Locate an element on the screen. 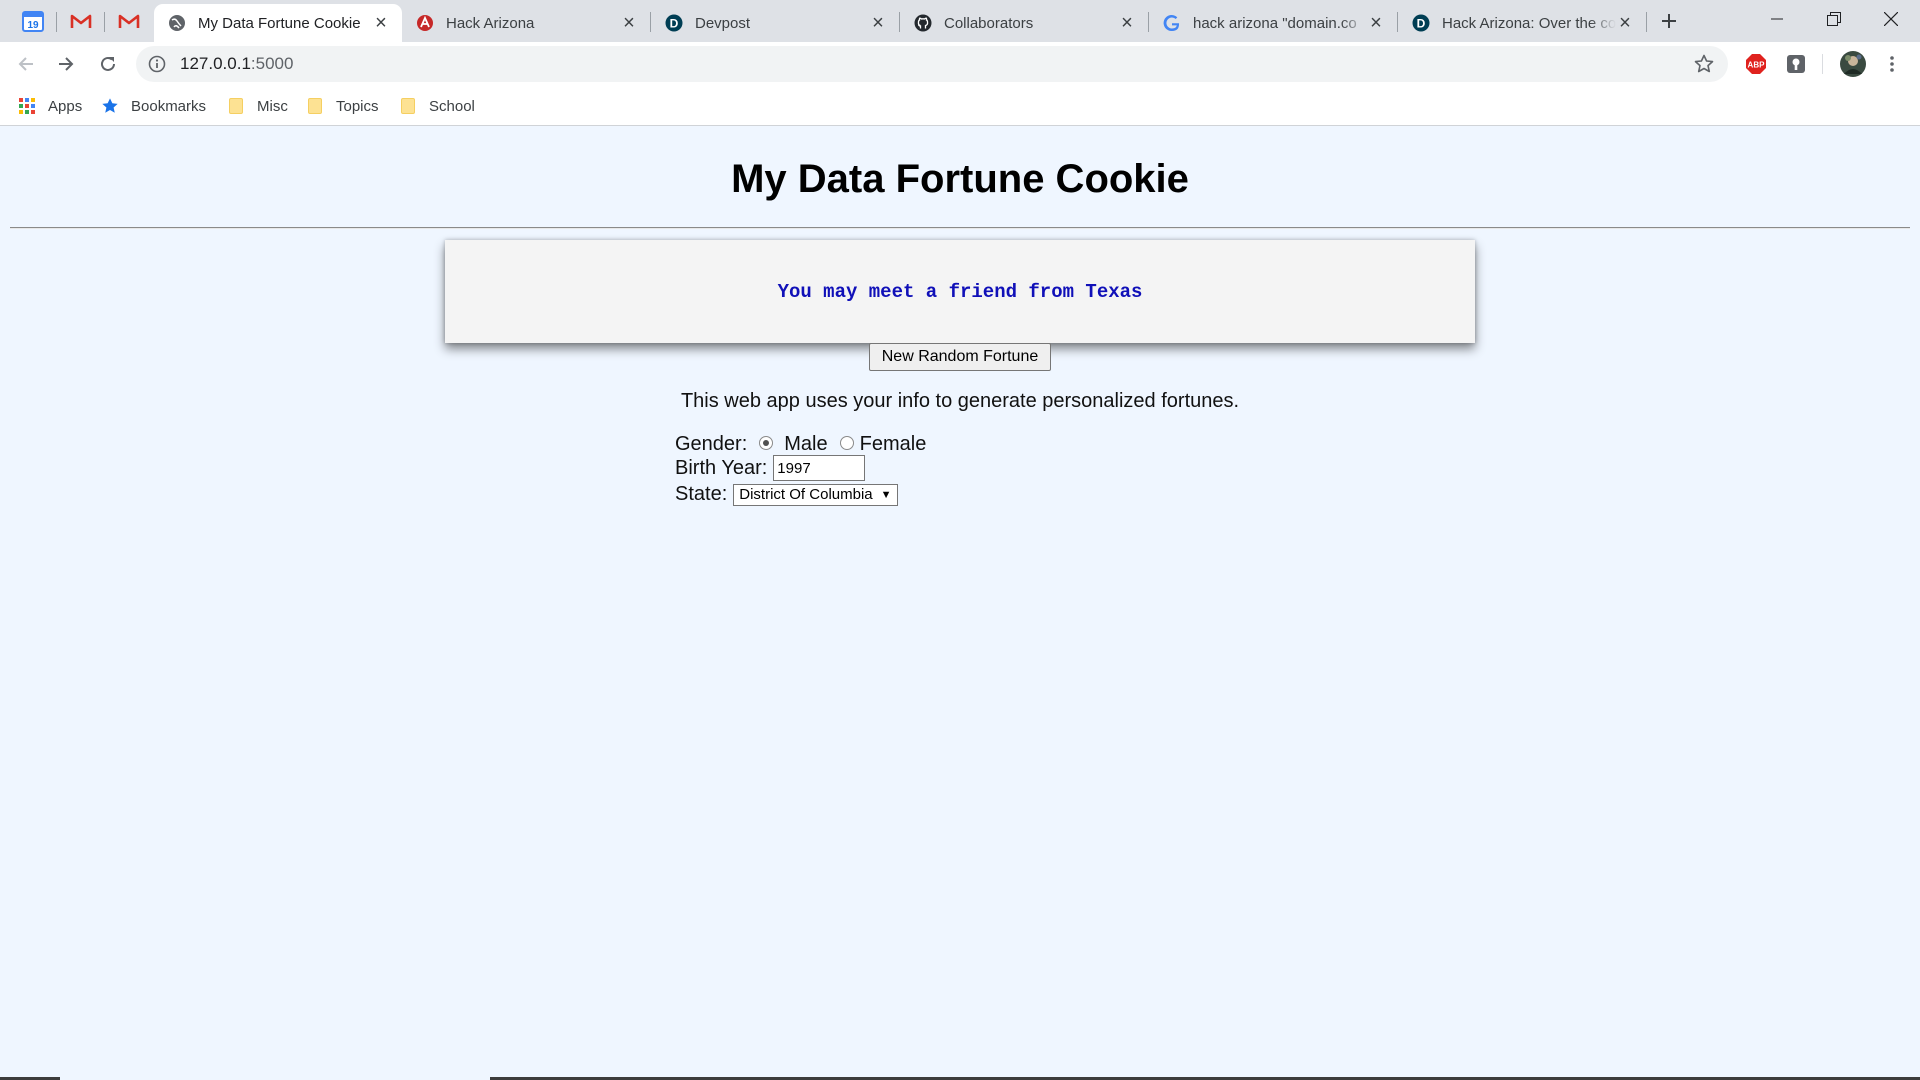 This screenshot has width=1920, height=1080. bookmark-bookmarks: Bookmarks is located at coordinates (153, 106).